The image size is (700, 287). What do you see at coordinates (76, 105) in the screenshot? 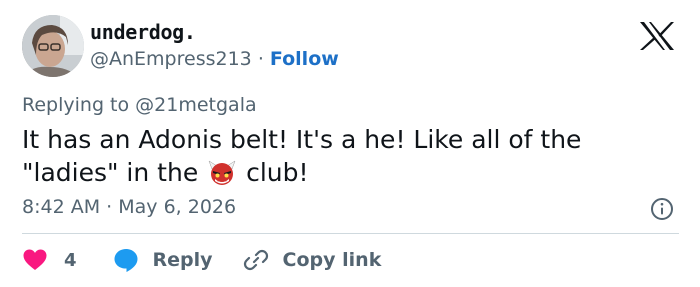
I see `replying-to-label: Replying to` at bounding box center [76, 105].